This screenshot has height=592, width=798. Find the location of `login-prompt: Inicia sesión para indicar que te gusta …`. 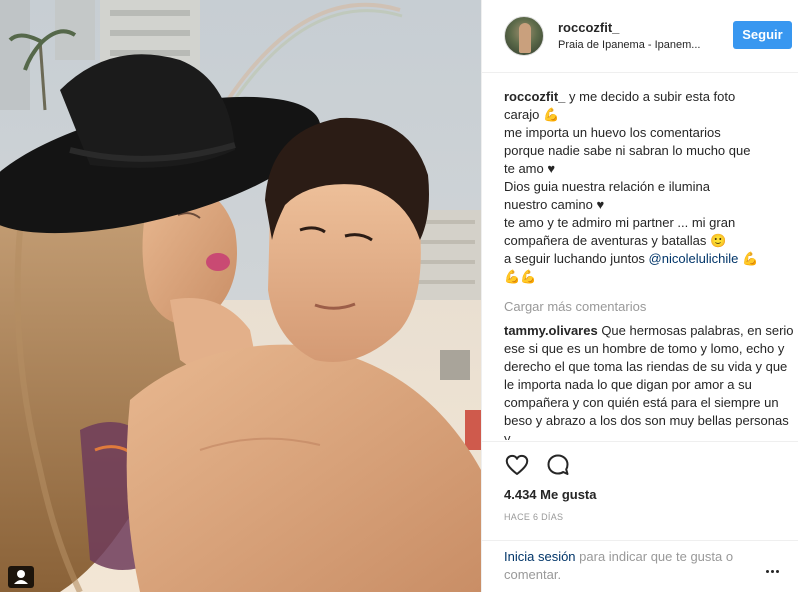

login-prompt: Inicia sesión para indicar que te gusta … is located at coordinates (640, 566).